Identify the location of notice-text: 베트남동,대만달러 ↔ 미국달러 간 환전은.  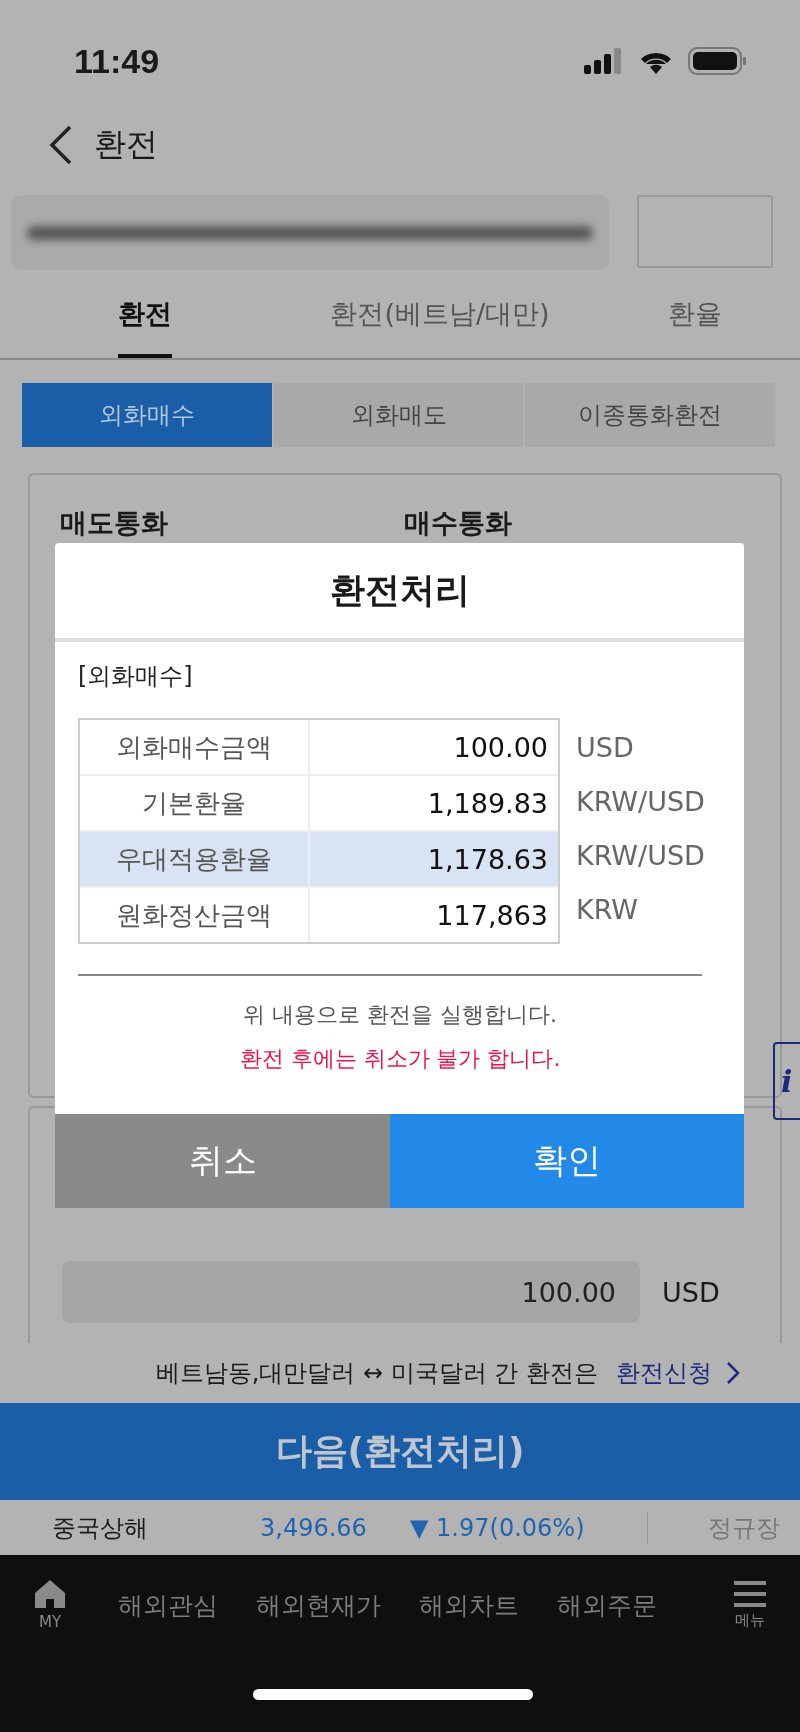
(376, 1373).